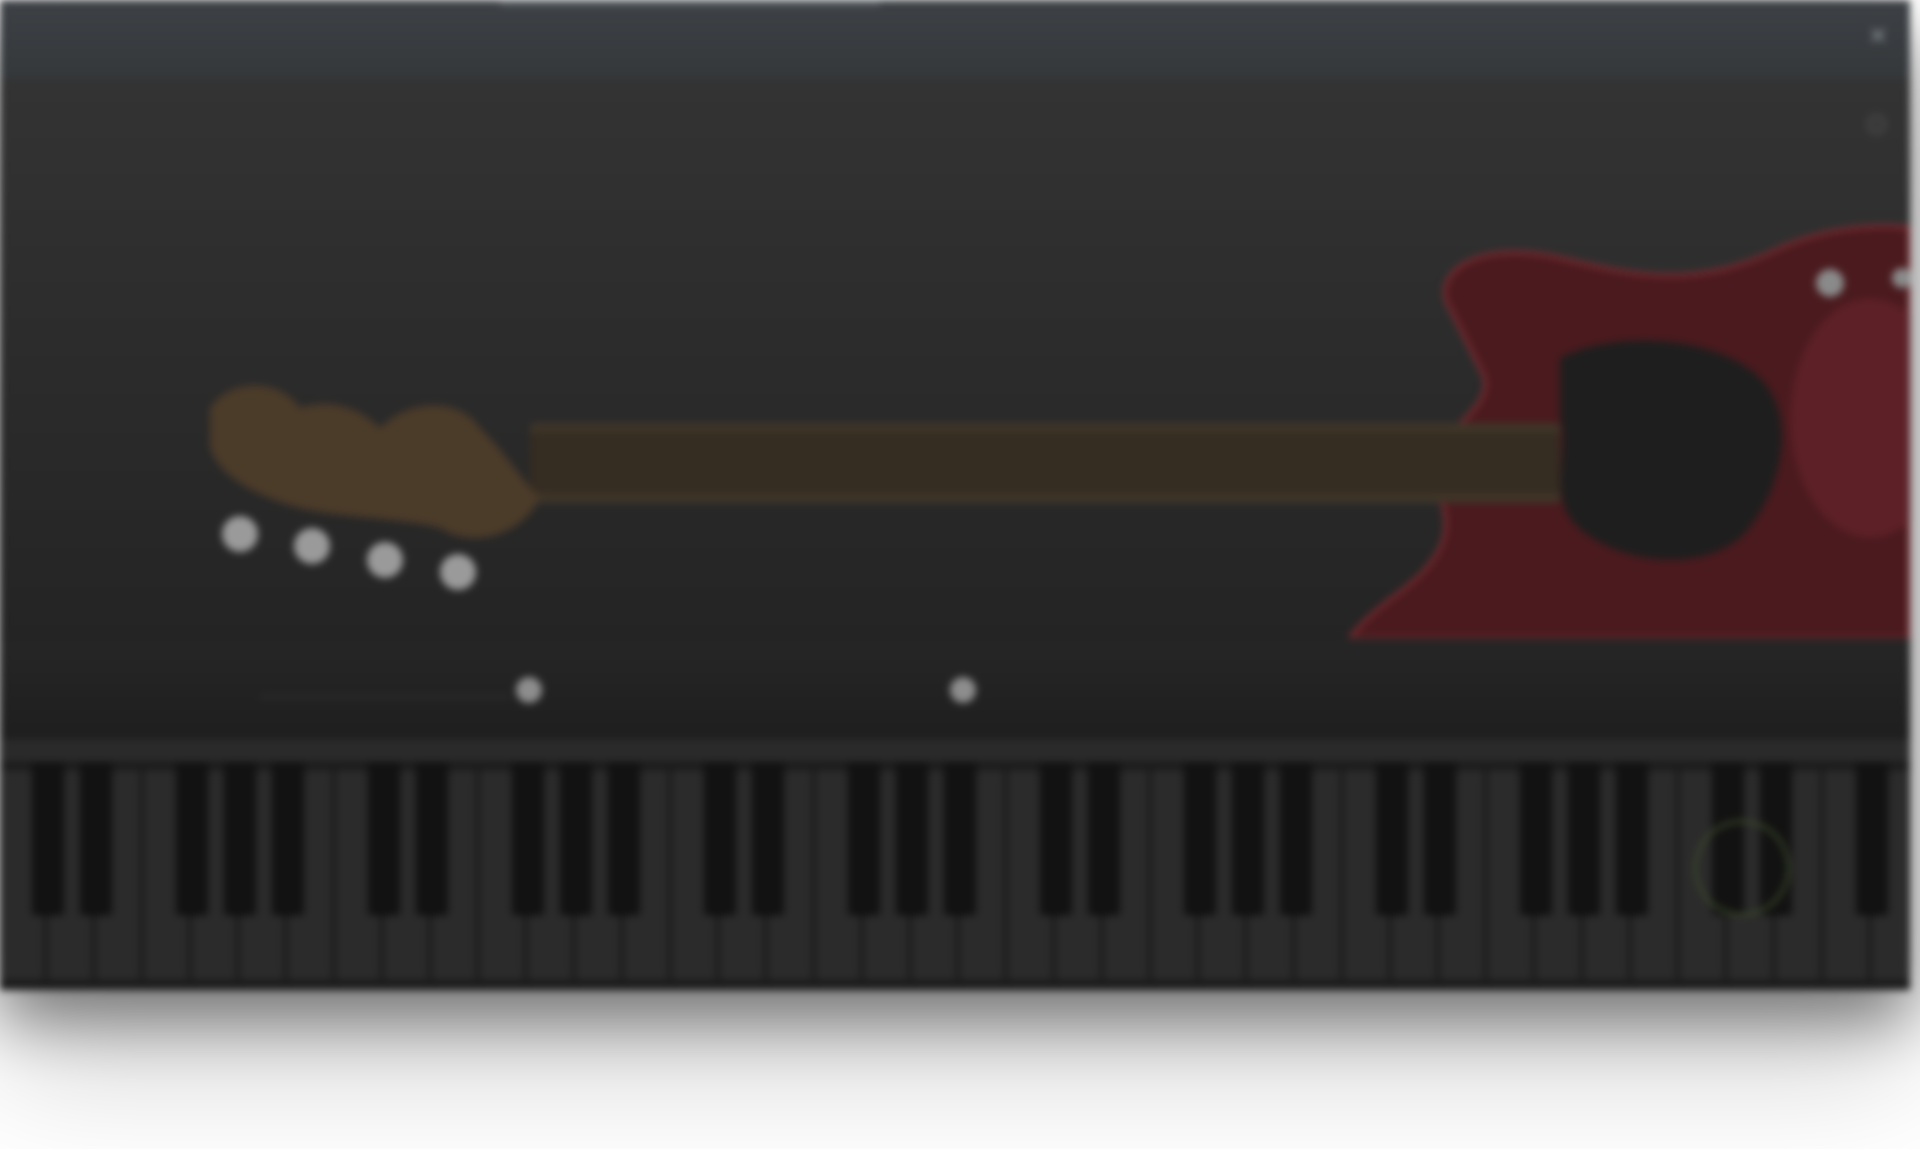 The image size is (1920, 1149). I want to click on slider-track, so click(385, 697).